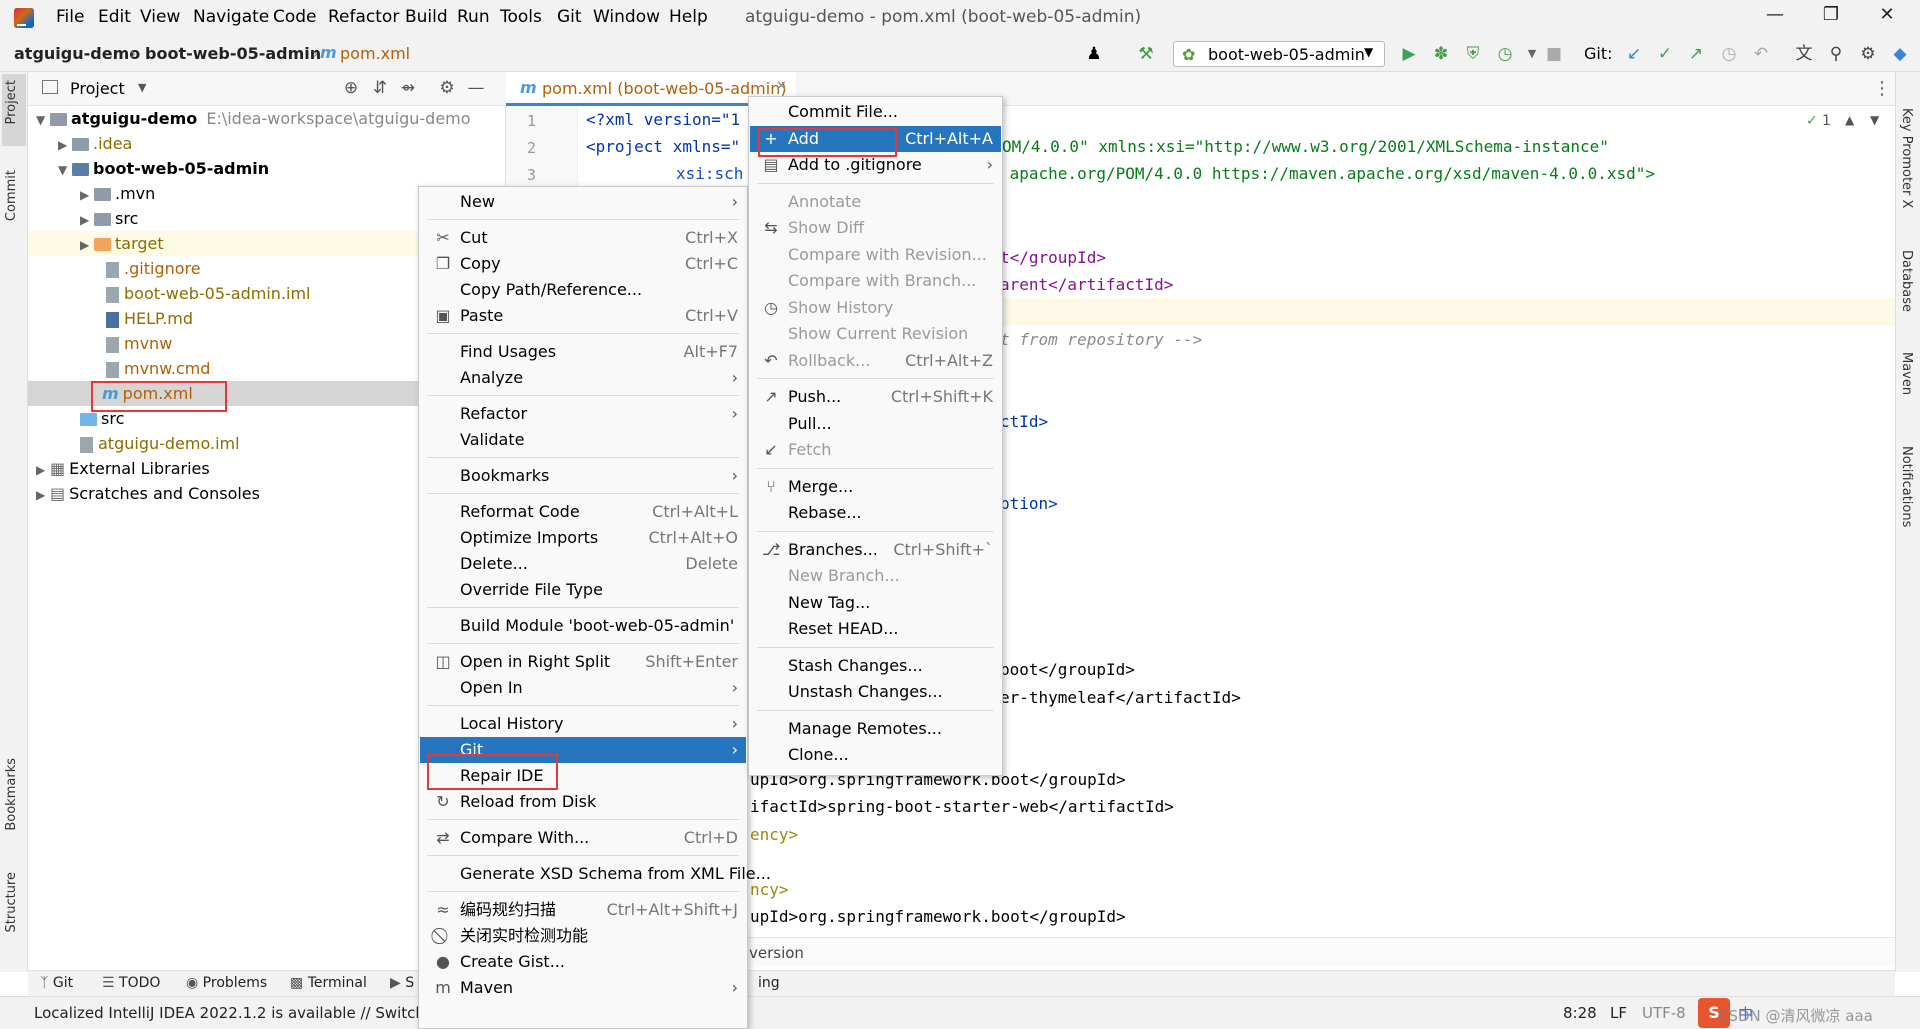 The height and width of the screenshot is (1029, 1920). Describe the element at coordinates (131, 983) in the screenshot. I see `tool-tab-todo: ☰ TODO` at that location.